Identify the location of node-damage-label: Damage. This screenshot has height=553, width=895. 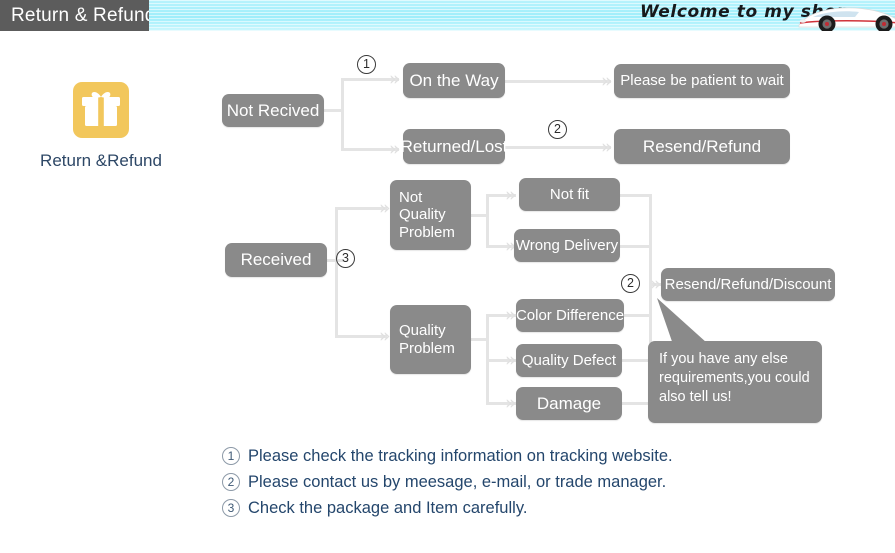
(569, 403).